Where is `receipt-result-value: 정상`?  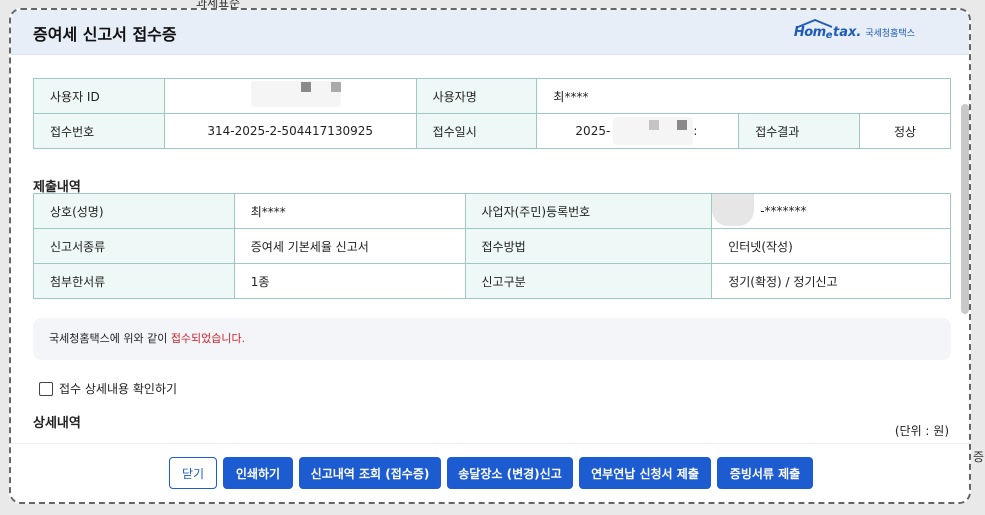 receipt-result-value: 정상 is located at coordinates (905, 131).